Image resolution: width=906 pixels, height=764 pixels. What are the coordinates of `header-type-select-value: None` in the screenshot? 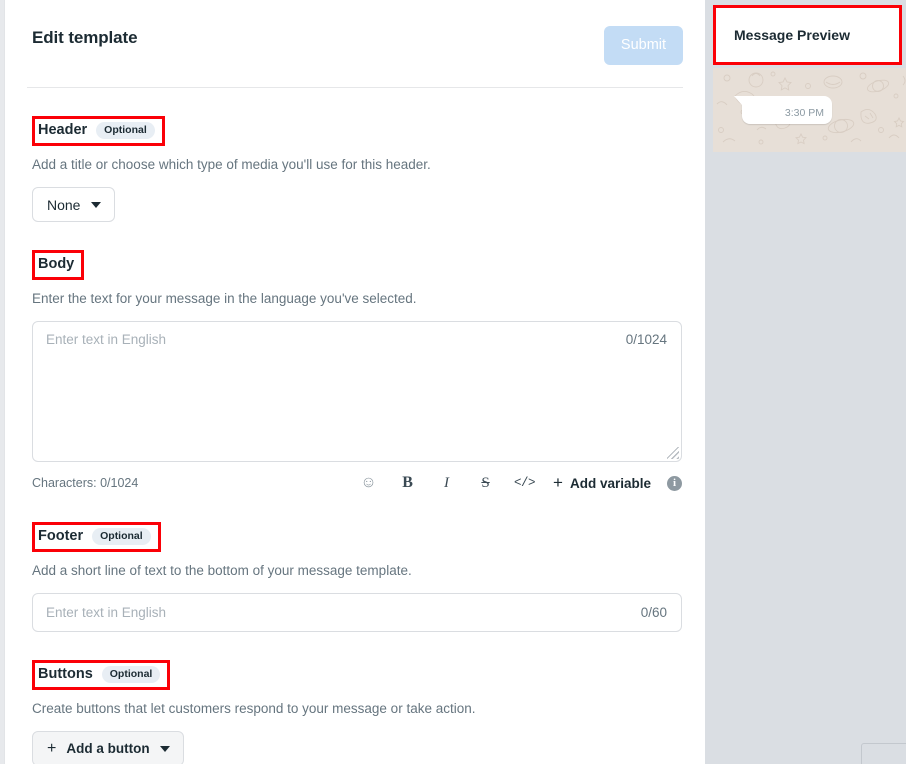 It's located at (64, 204).